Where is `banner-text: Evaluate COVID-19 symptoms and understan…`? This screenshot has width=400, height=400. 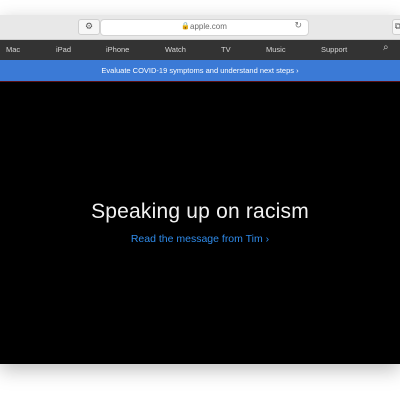
banner-text: Evaluate COVID-19 symptoms and understan… is located at coordinates (199, 70).